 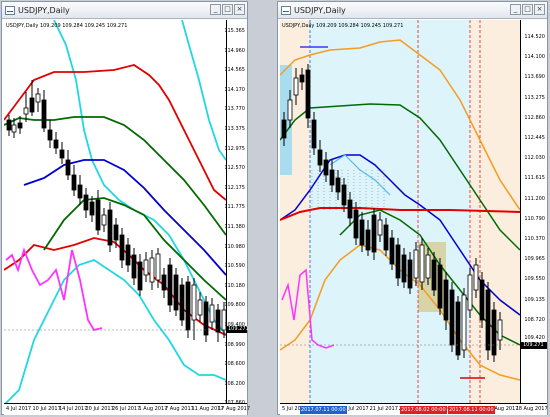 I want to click on right-price-label: 111.200, so click(x=534, y=198).